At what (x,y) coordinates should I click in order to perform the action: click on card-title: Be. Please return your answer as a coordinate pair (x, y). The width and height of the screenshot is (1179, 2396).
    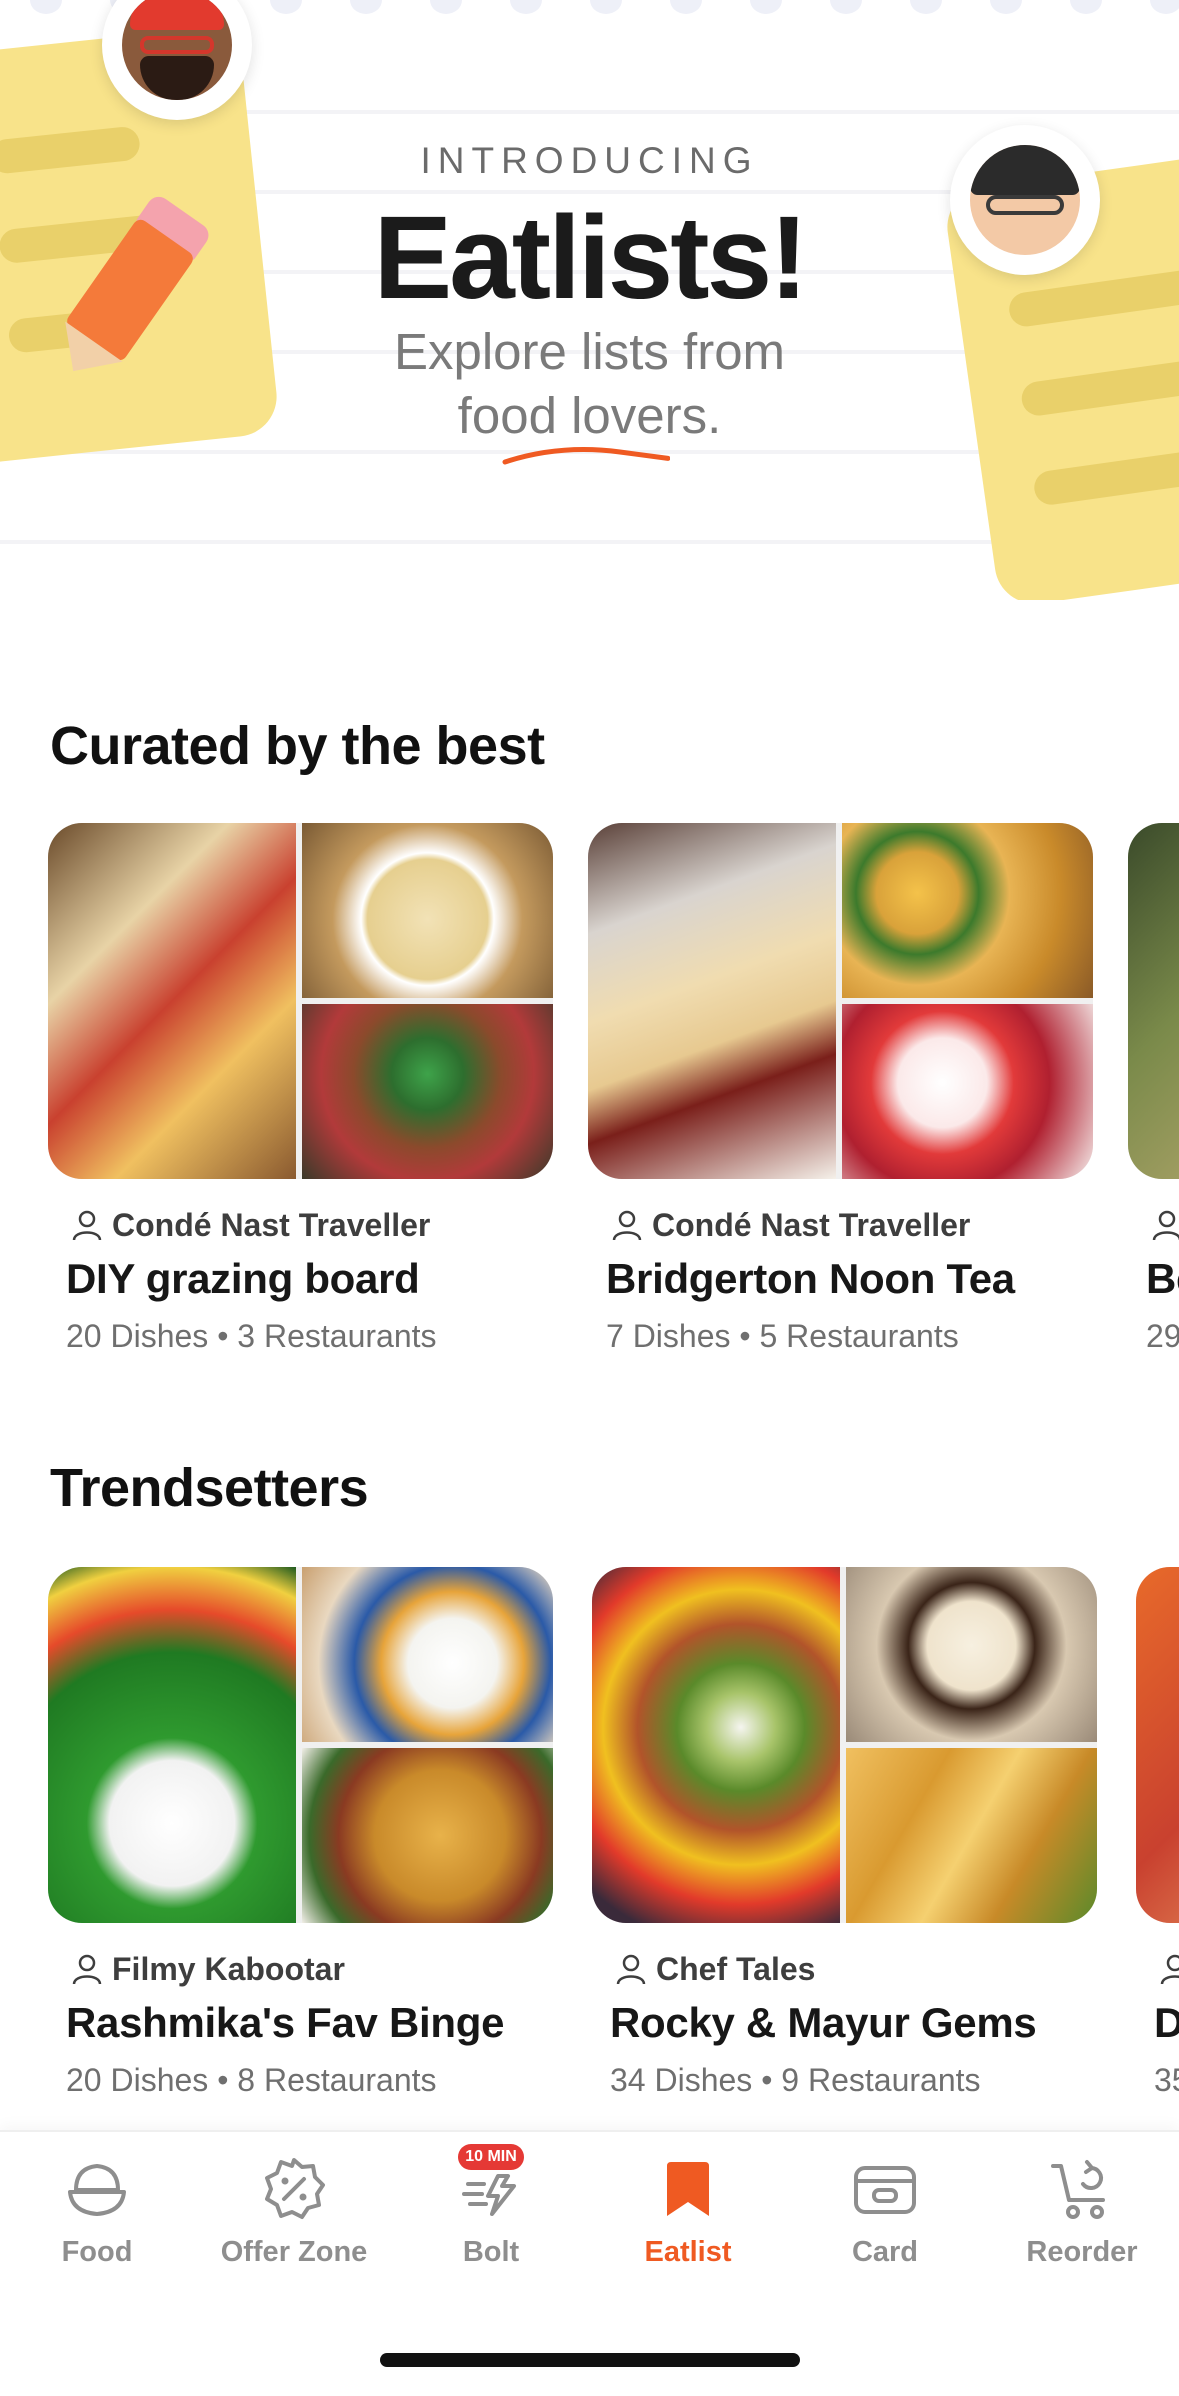
    Looking at the image, I should click on (1162, 1278).